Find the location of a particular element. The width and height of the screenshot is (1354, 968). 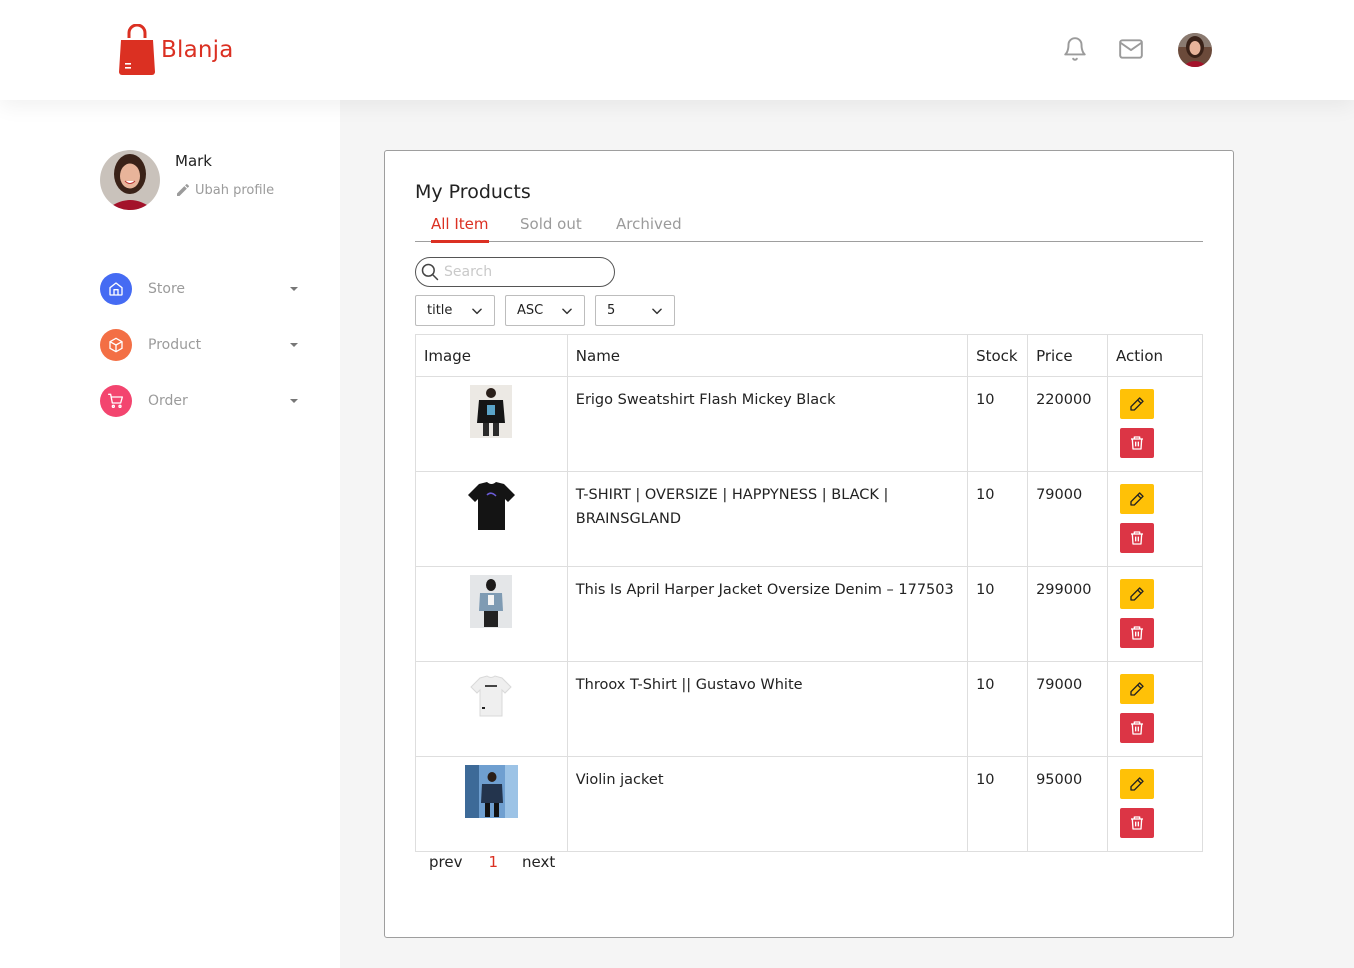

product-name: Violin jacket is located at coordinates (767, 804).